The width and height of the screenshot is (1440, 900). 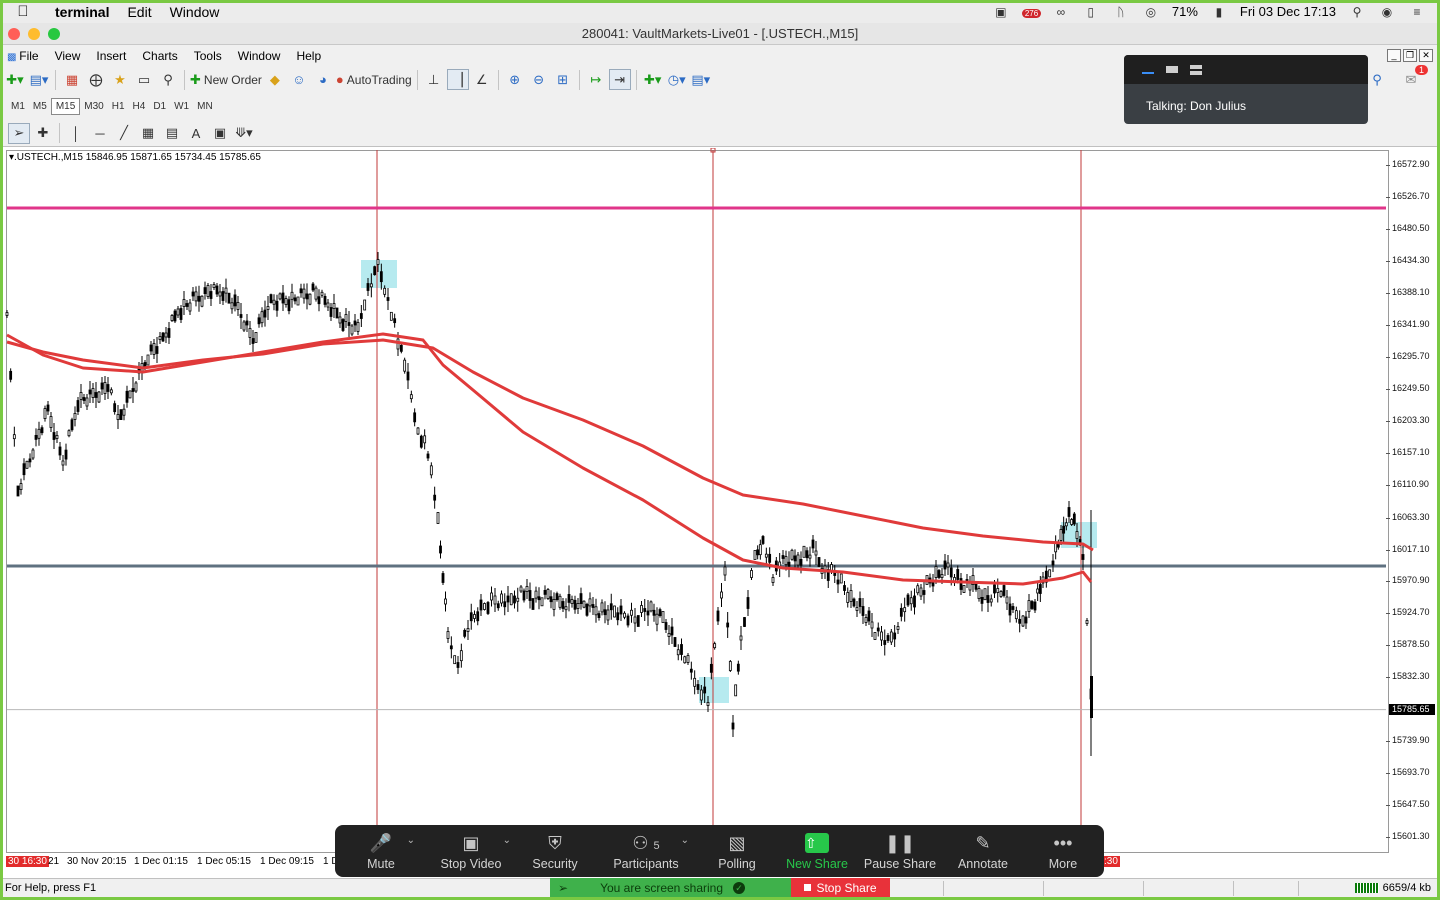 I want to click on menu-charts: Charts, so click(x=159, y=56).